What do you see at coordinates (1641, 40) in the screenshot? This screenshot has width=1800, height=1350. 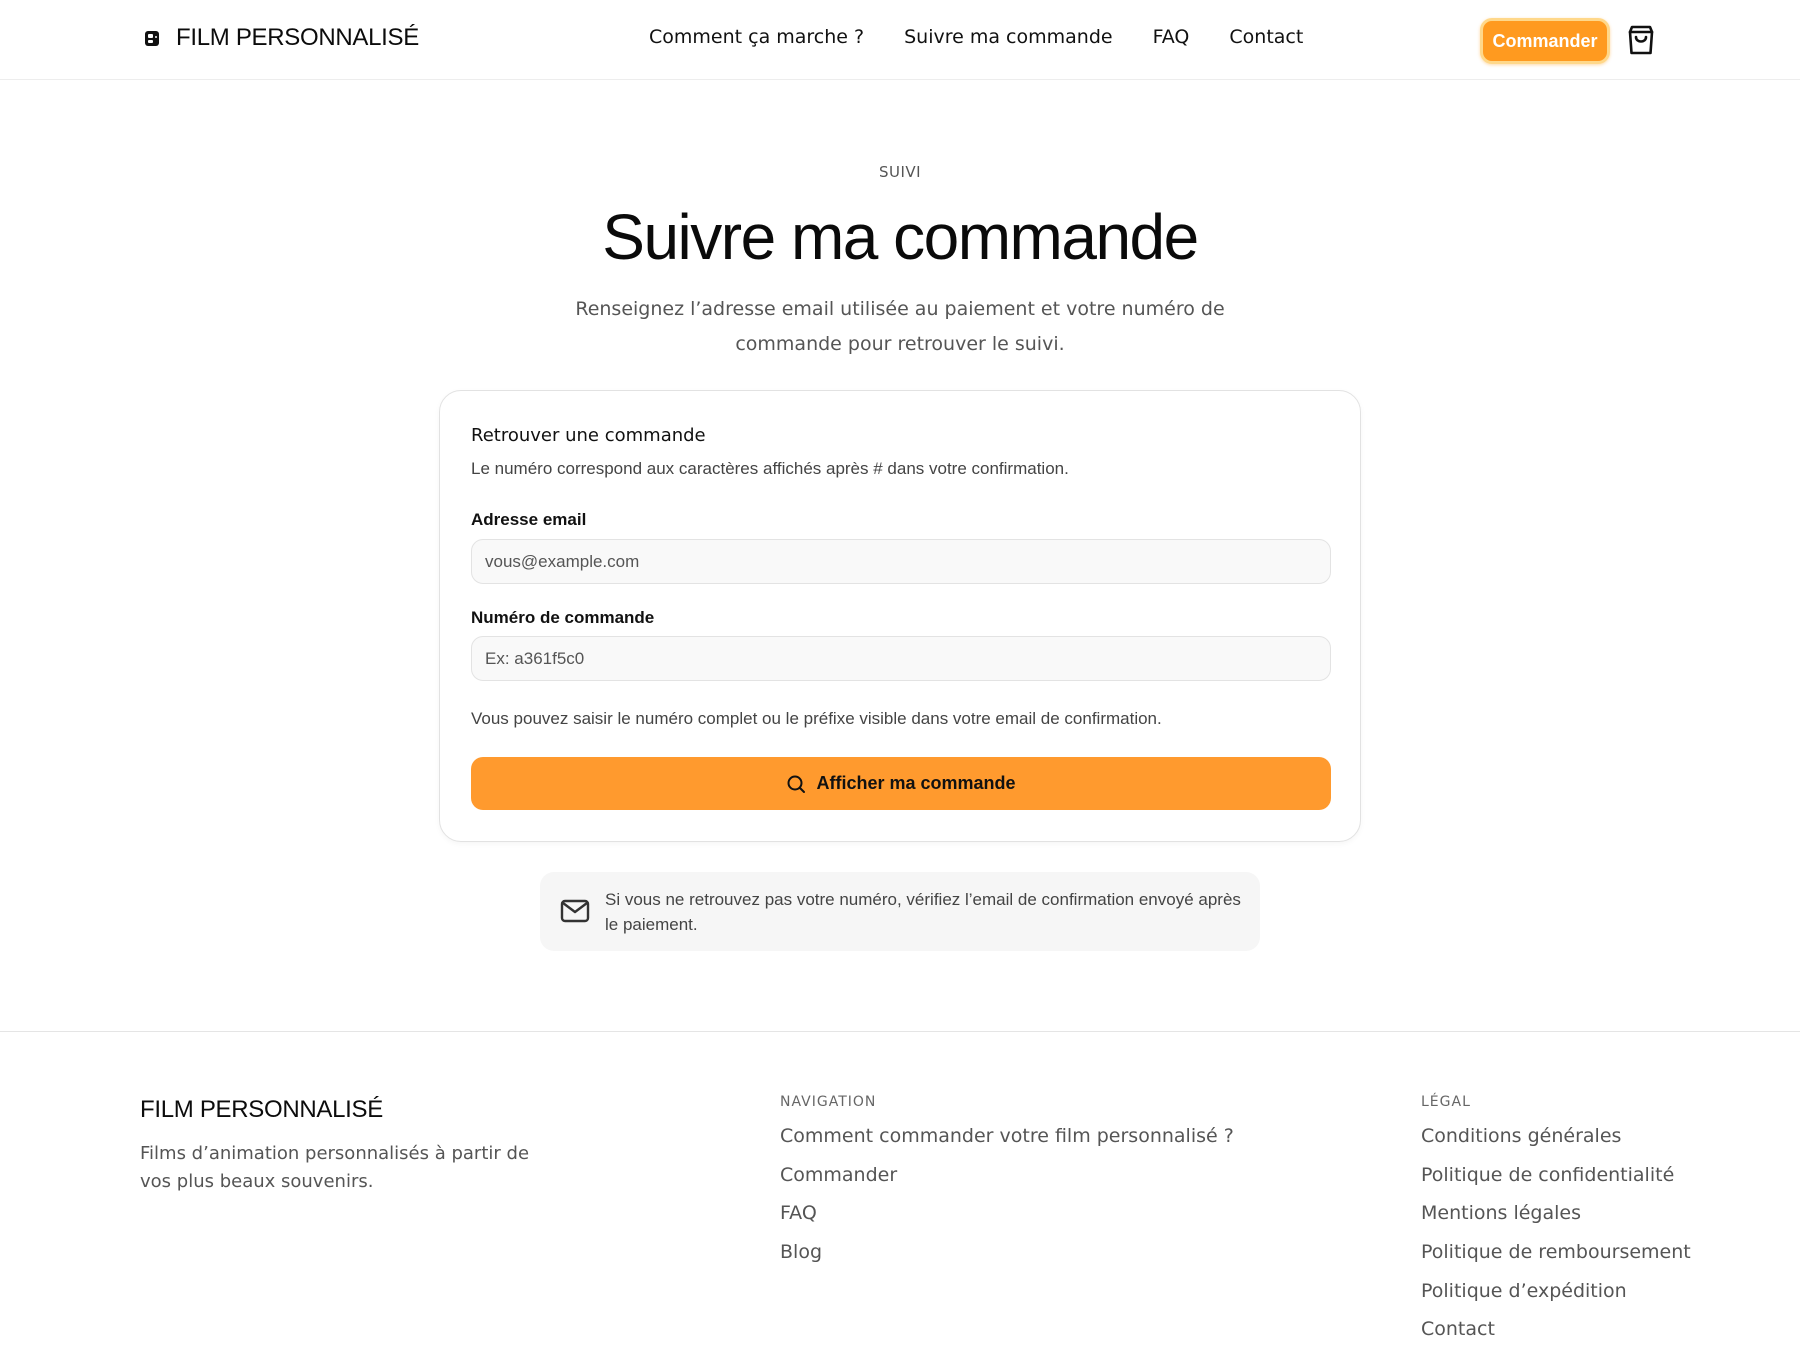 I see `shopping-bag-icon` at bounding box center [1641, 40].